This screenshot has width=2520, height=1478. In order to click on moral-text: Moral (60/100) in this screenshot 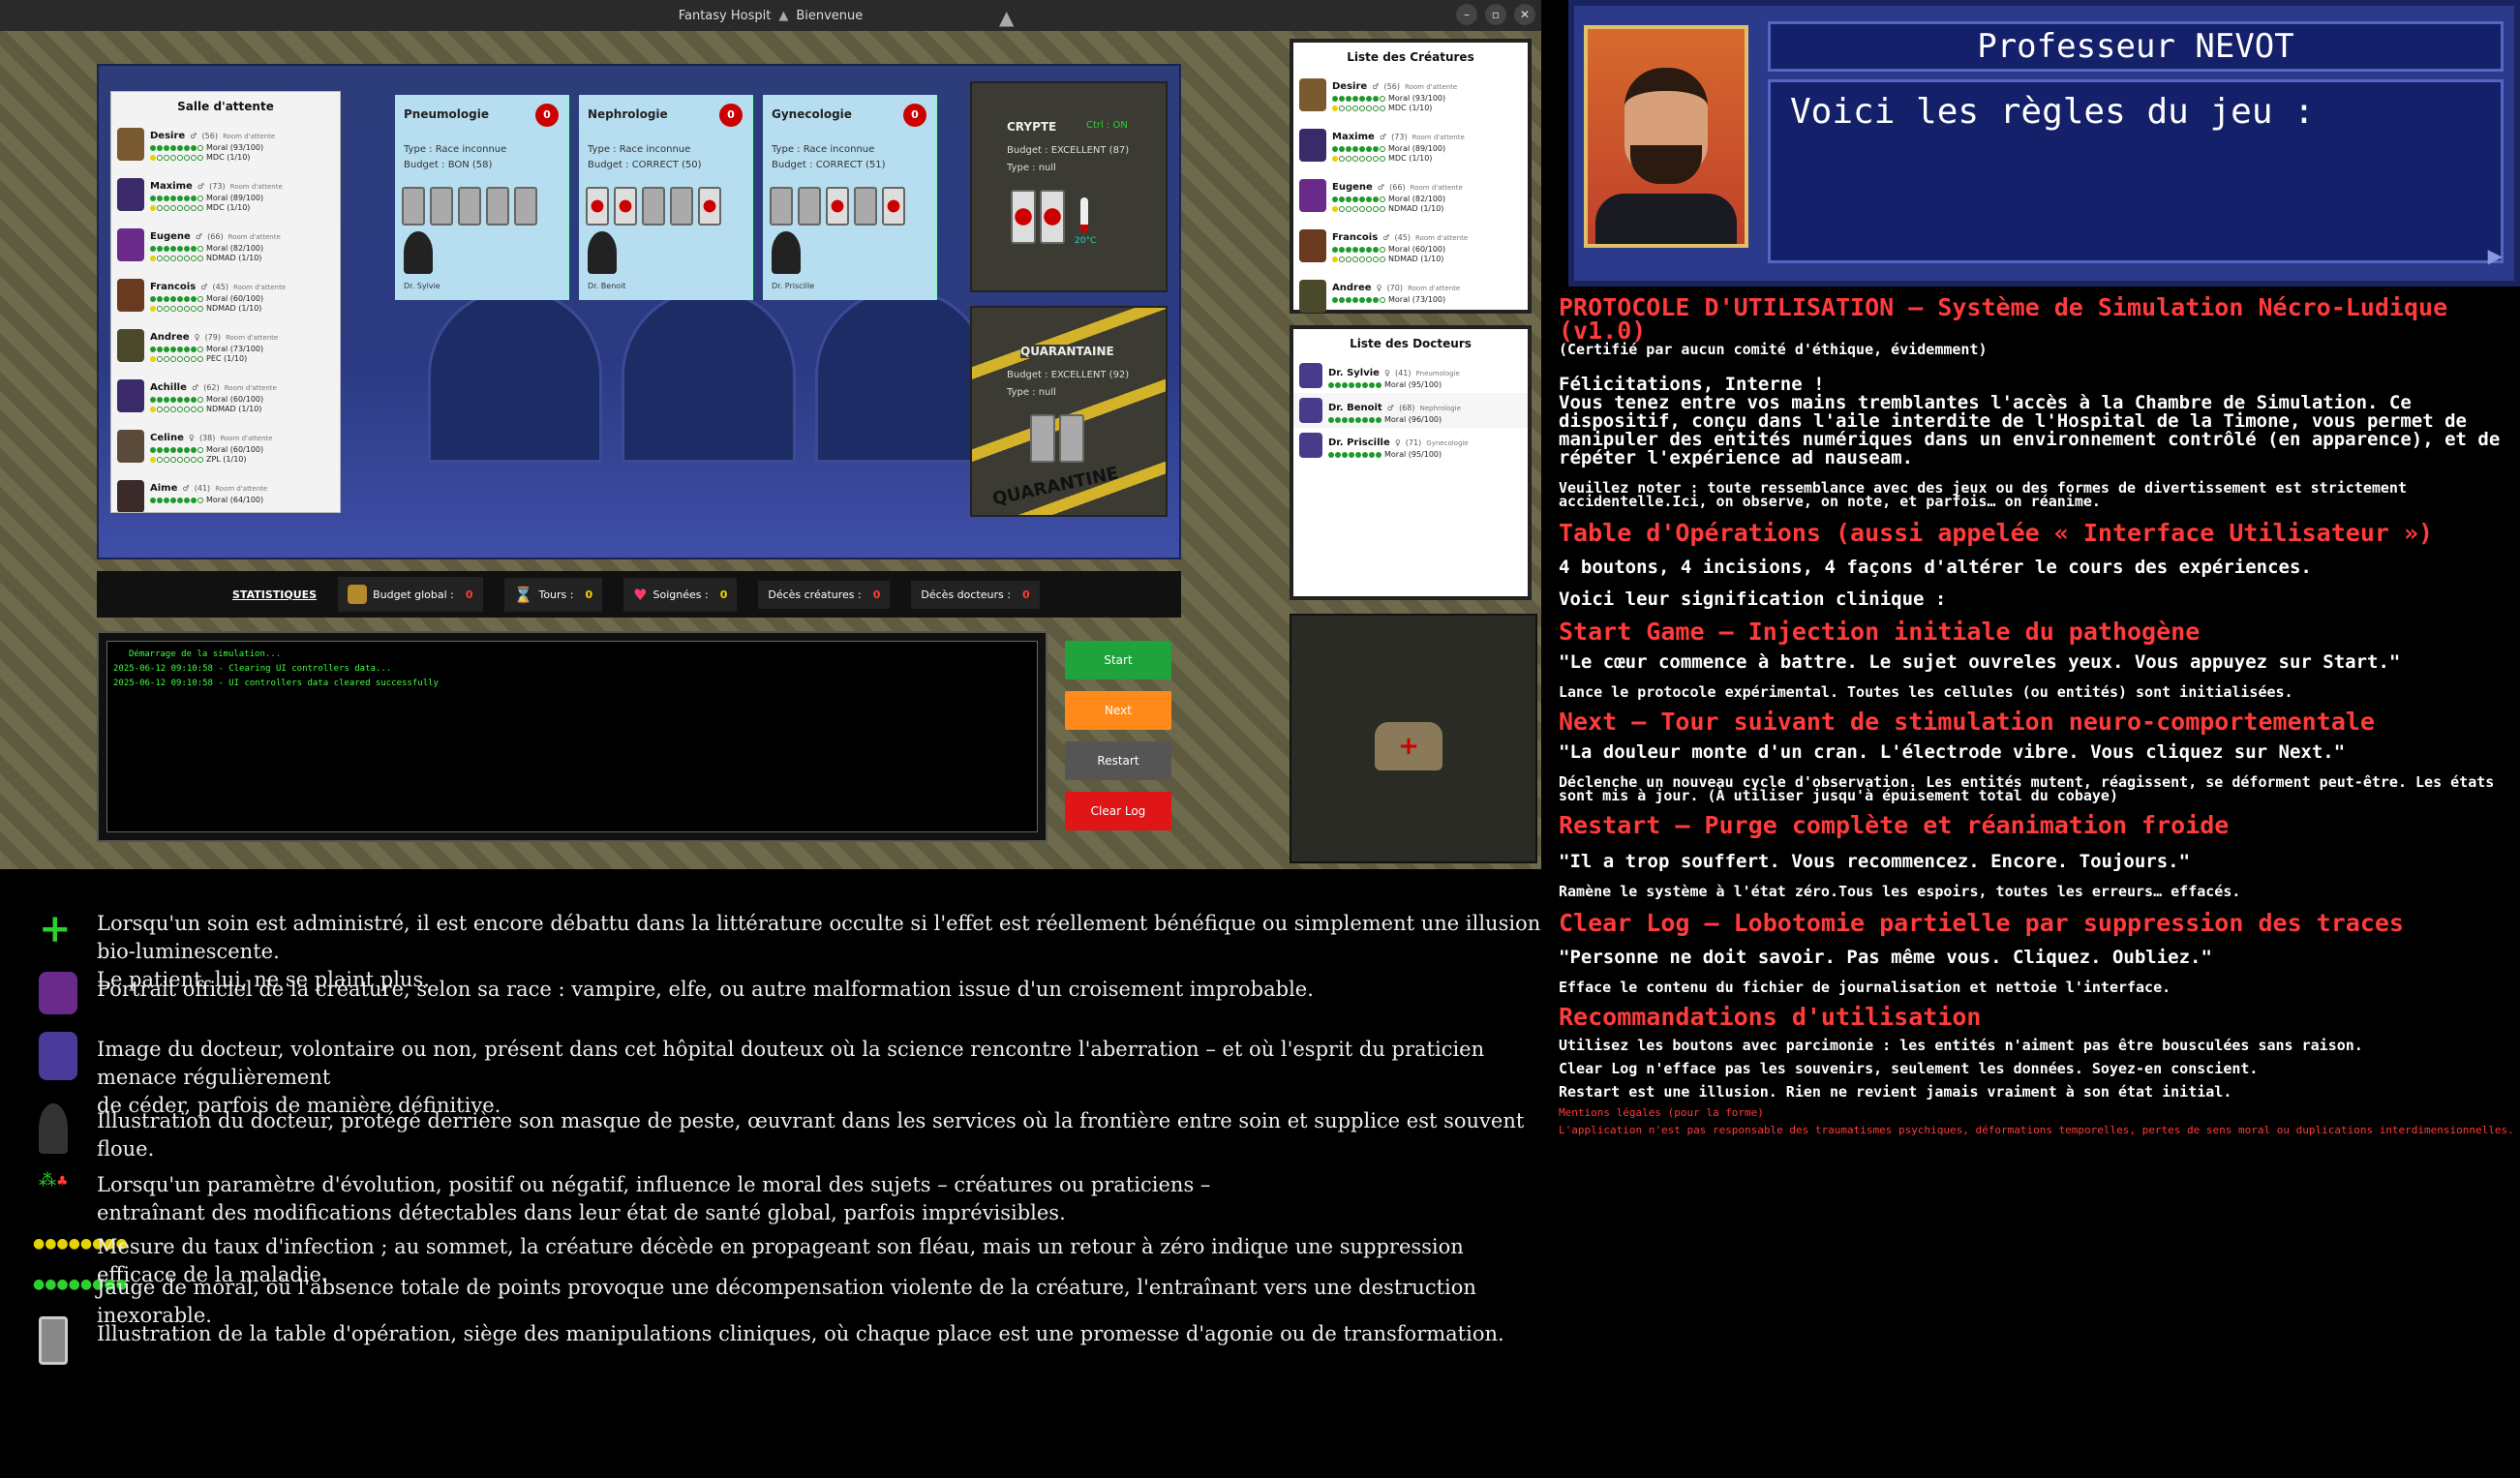, I will do `click(1417, 249)`.